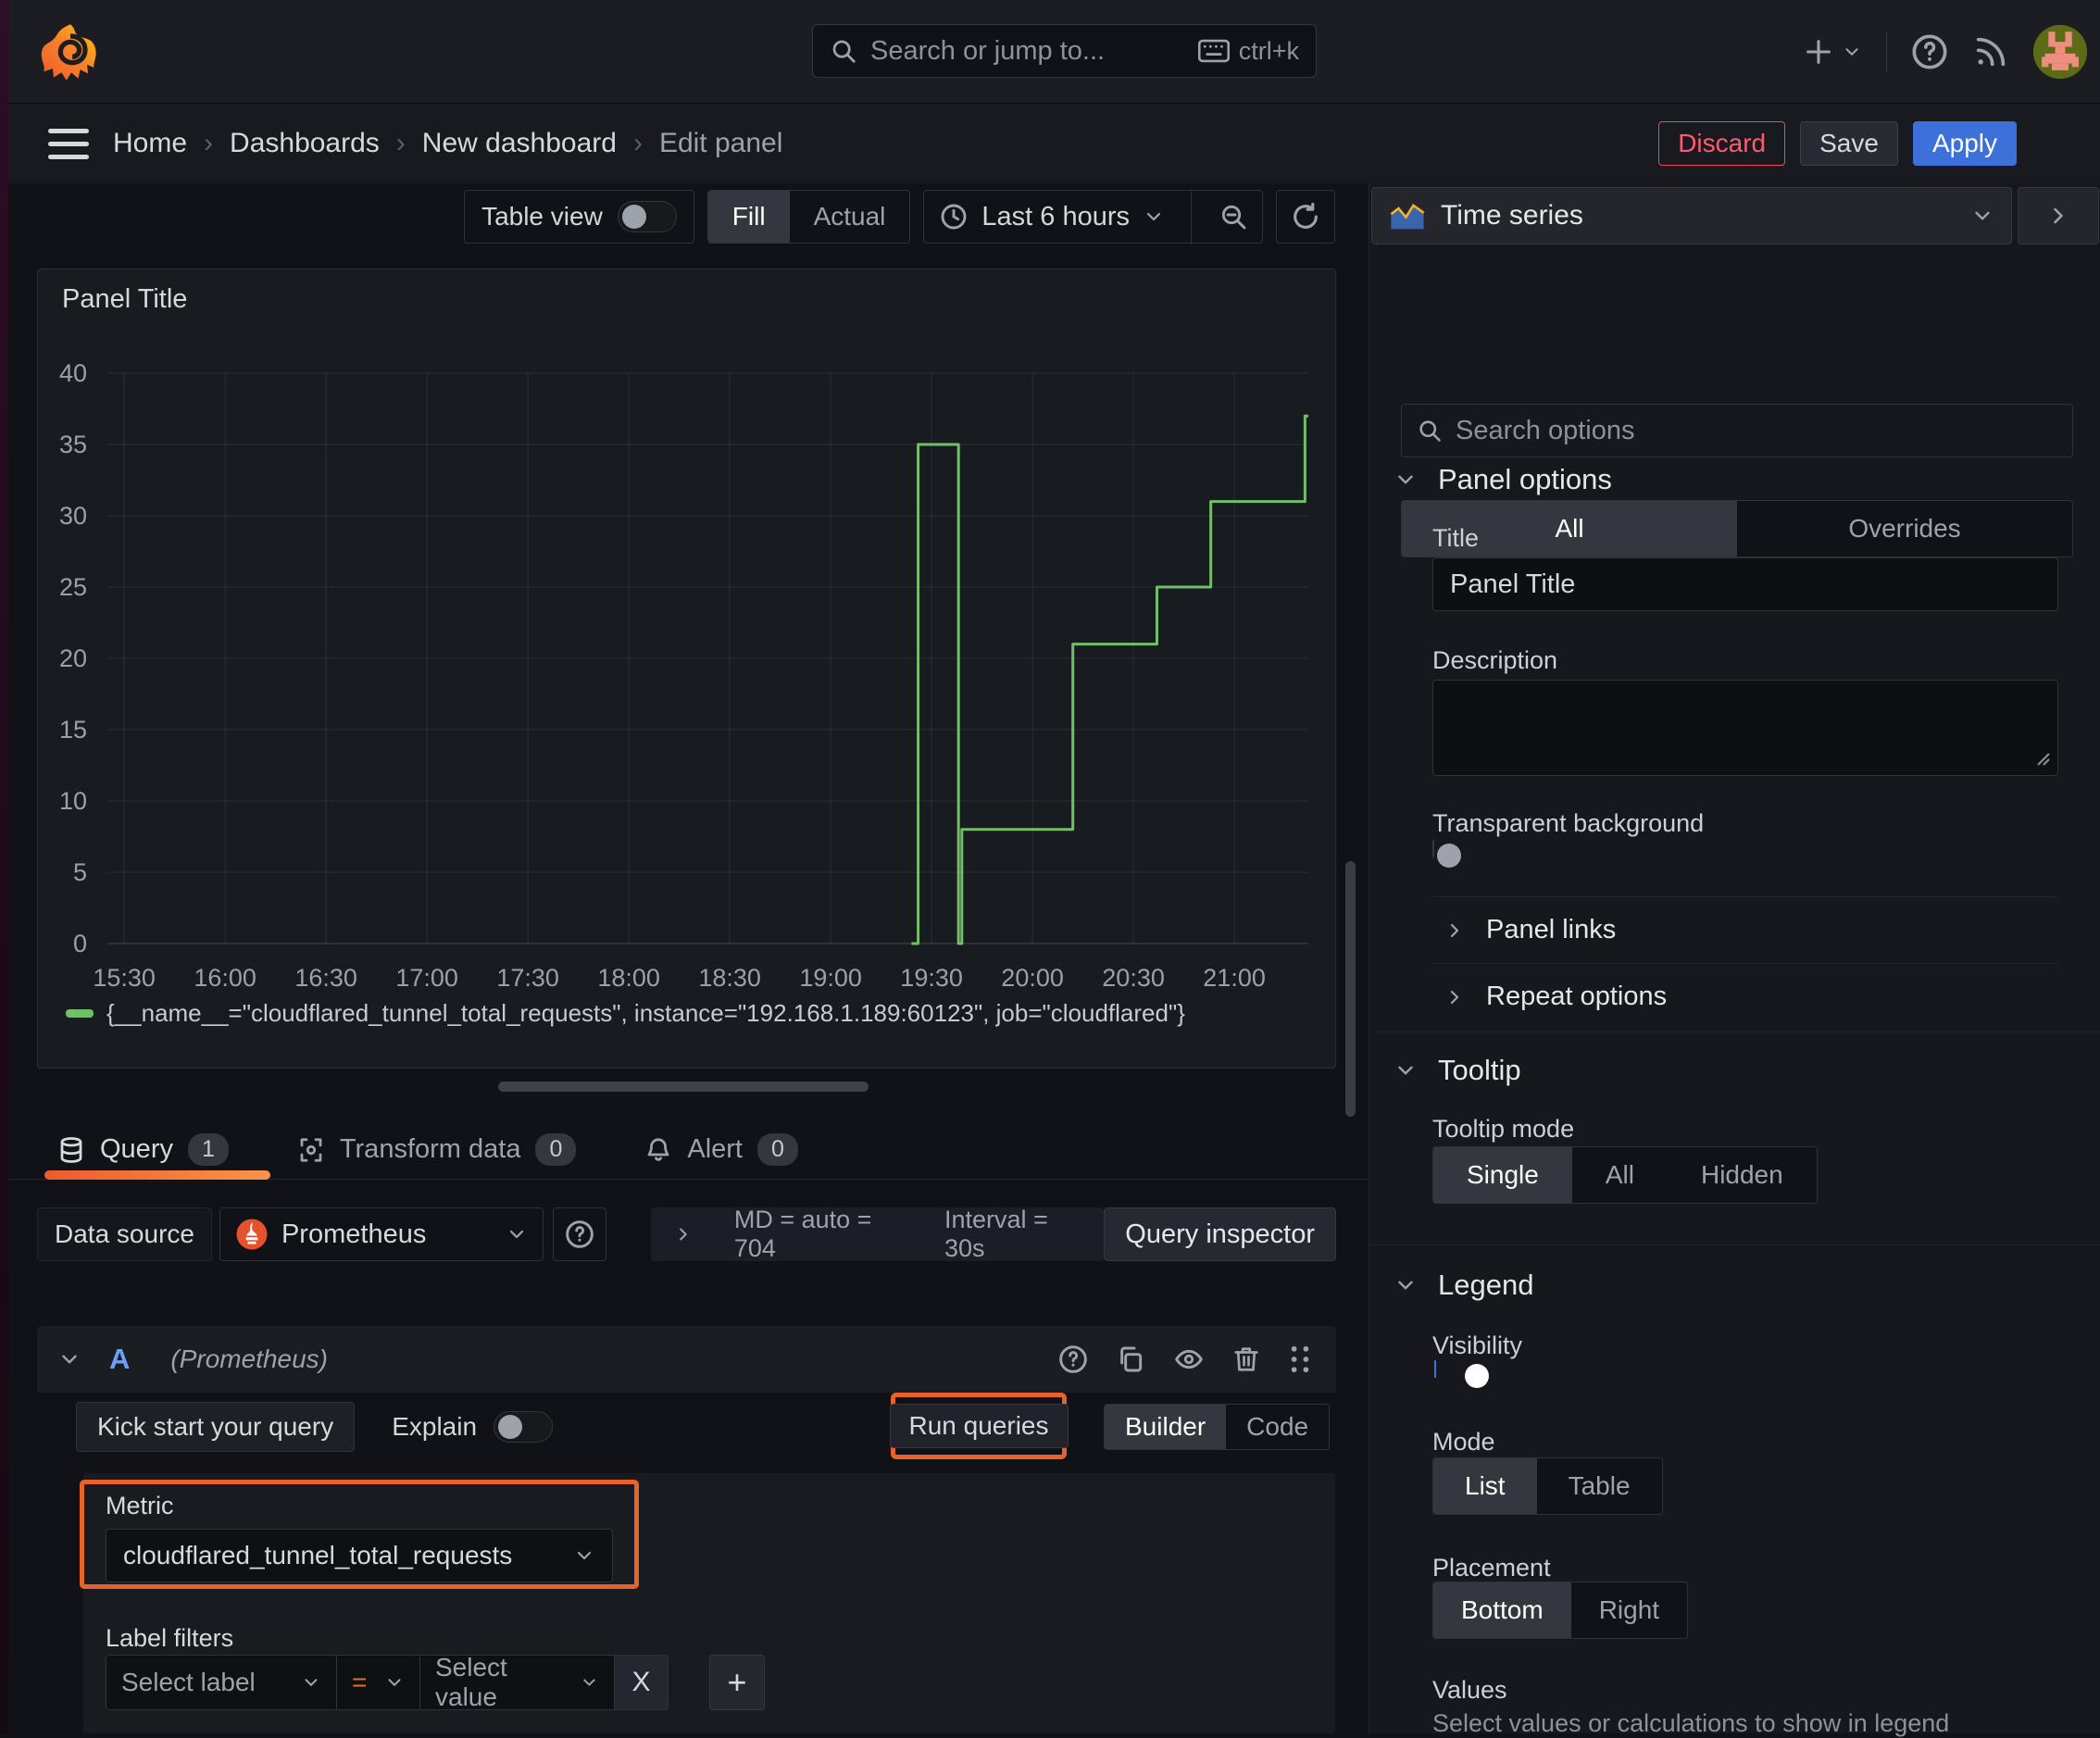 The height and width of the screenshot is (1738, 2100). Describe the element at coordinates (1464, 1286) in the screenshot. I see `legend-section-header: Legend` at that location.